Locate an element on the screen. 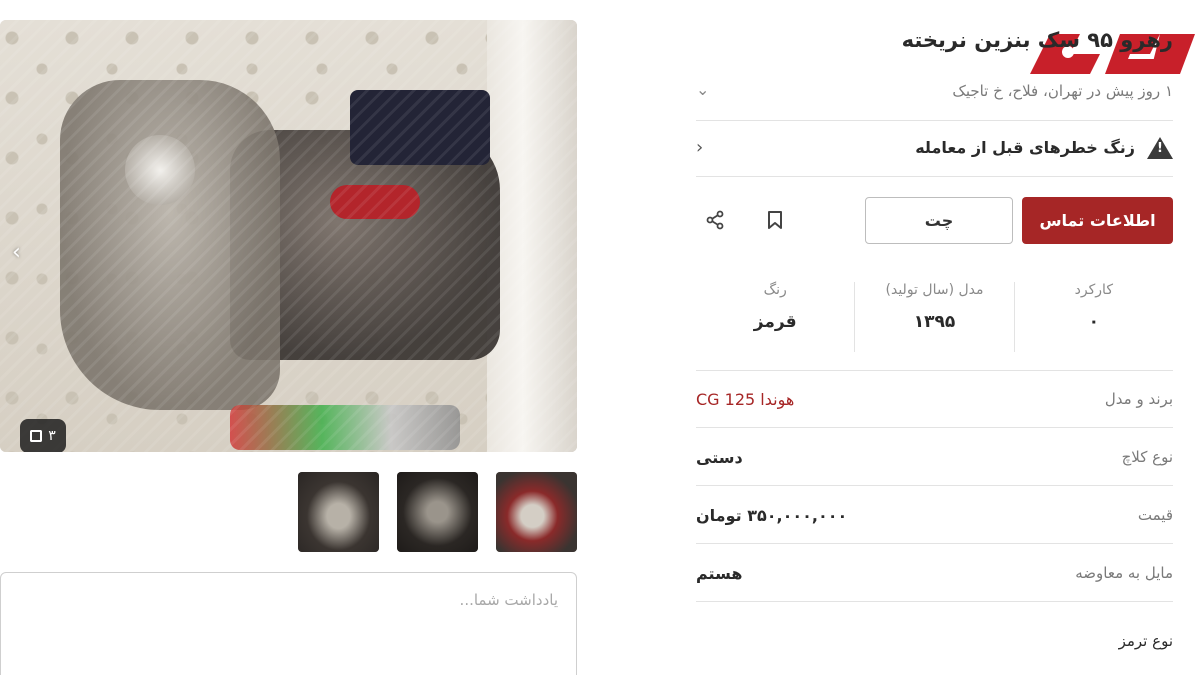 Image resolution: width=1200 pixels, height=675 pixels. detail-label: مایل به معاوضه is located at coordinates (1124, 573).